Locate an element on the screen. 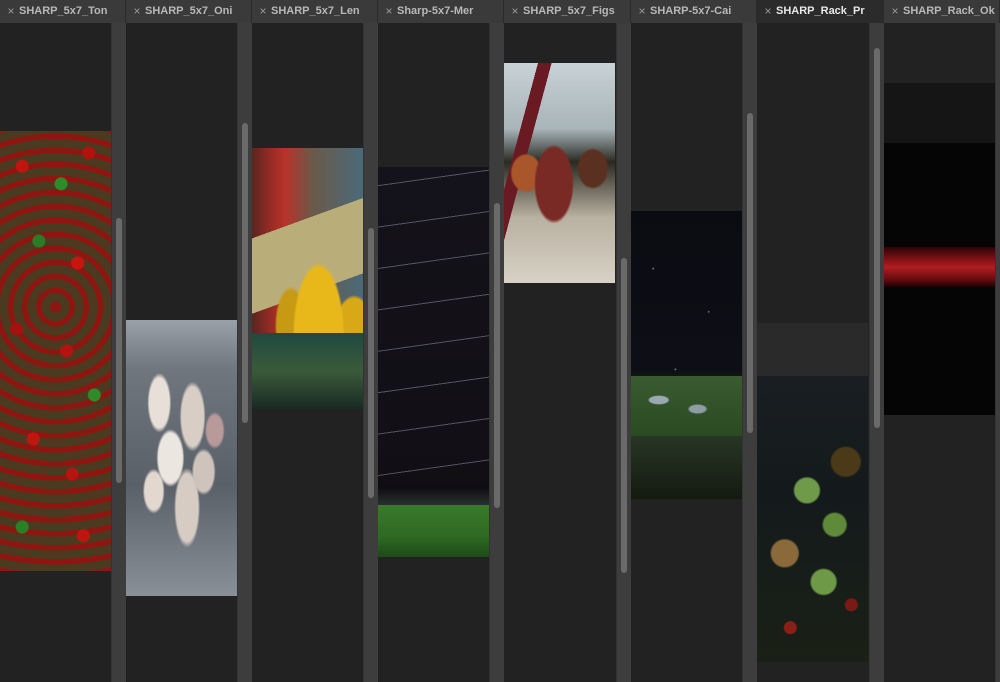 This screenshot has height=682, width=1000. close-tab-7-icon: × is located at coordinates (768, 11).